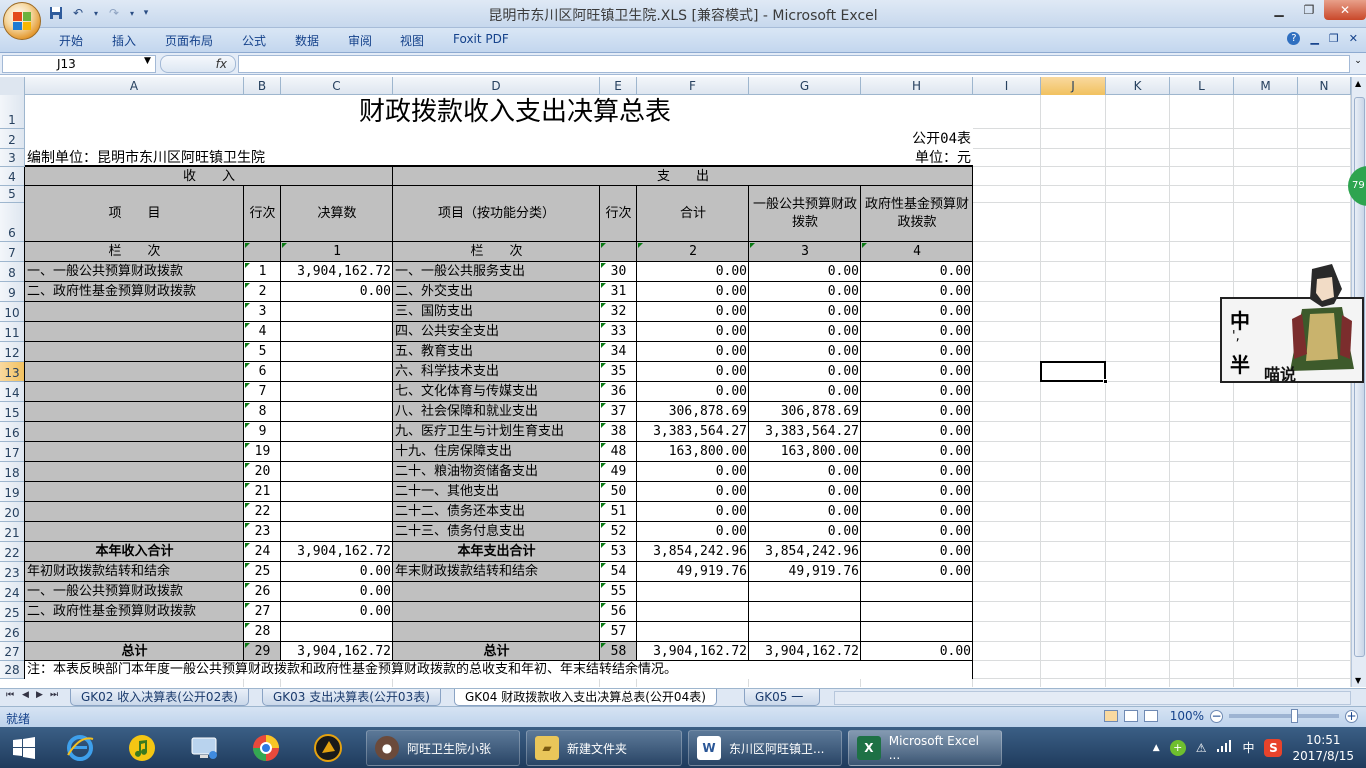 The image size is (1366, 768). I want to click on expand-formula-bar-icon: ⌄, so click(1358, 64).